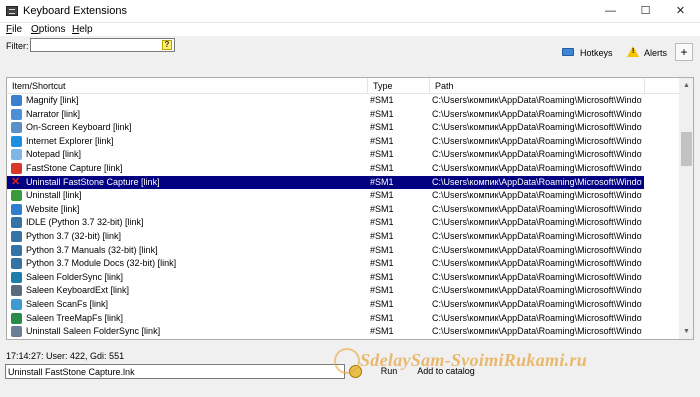 Image resolution: width=700 pixels, height=397 pixels. What do you see at coordinates (86, 29) in the screenshot?
I see `menu-help-label: elp` at bounding box center [86, 29].